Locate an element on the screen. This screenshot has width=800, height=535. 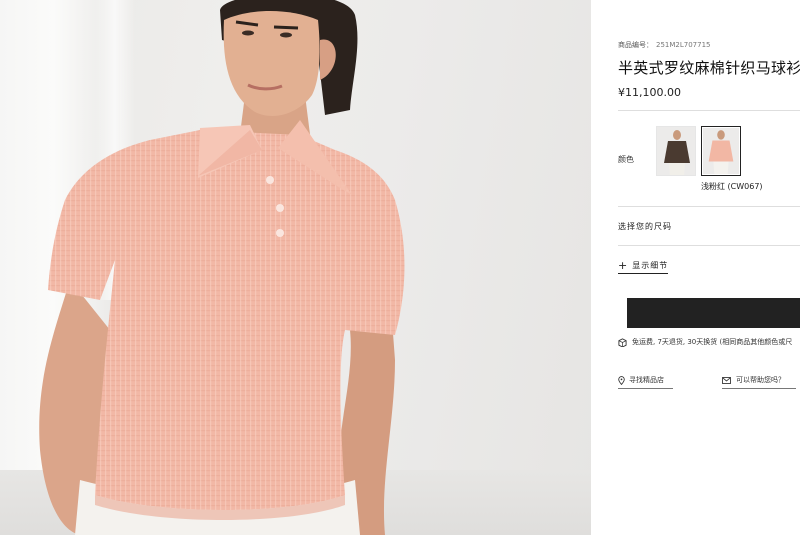
shipping-info: 免运费, 7天退货, 30天换货 (相同商品其他颜色或尺 is located at coordinates (705, 342).